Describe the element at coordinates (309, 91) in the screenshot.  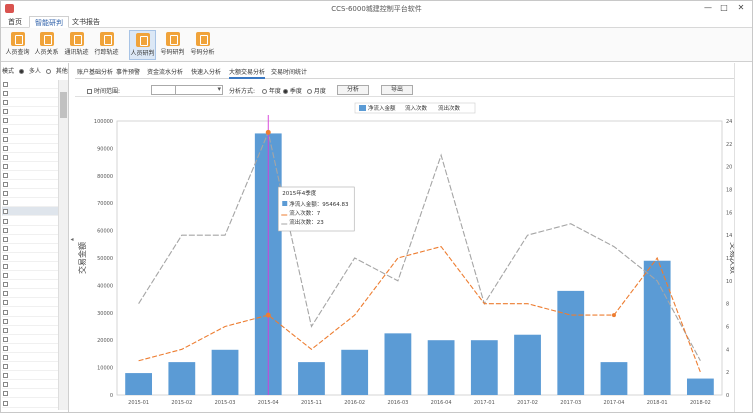
I see `month-radio` at that location.